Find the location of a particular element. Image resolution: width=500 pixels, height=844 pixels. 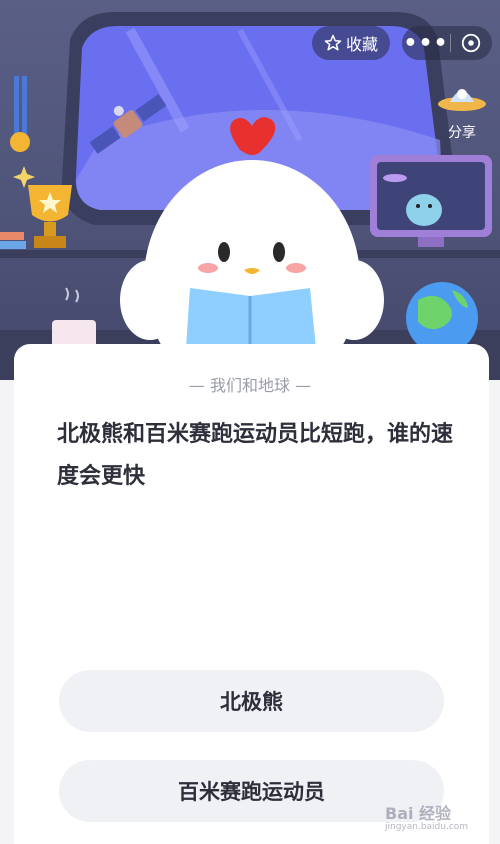

favorite-button: 收藏 is located at coordinates (351, 43).